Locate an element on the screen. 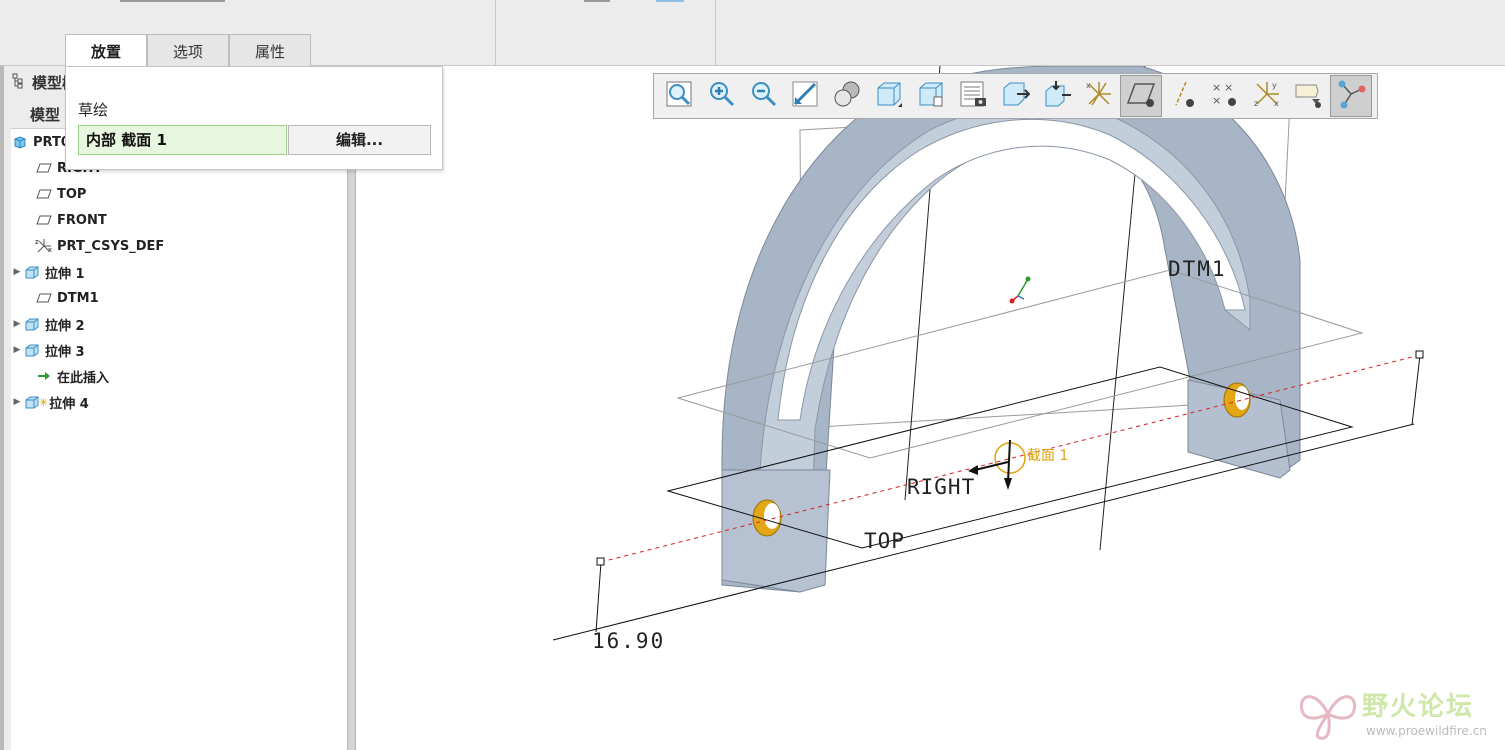 The height and width of the screenshot is (750, 1505). watermark-title: 野火论坛 is located at coordinates (1418, 707).